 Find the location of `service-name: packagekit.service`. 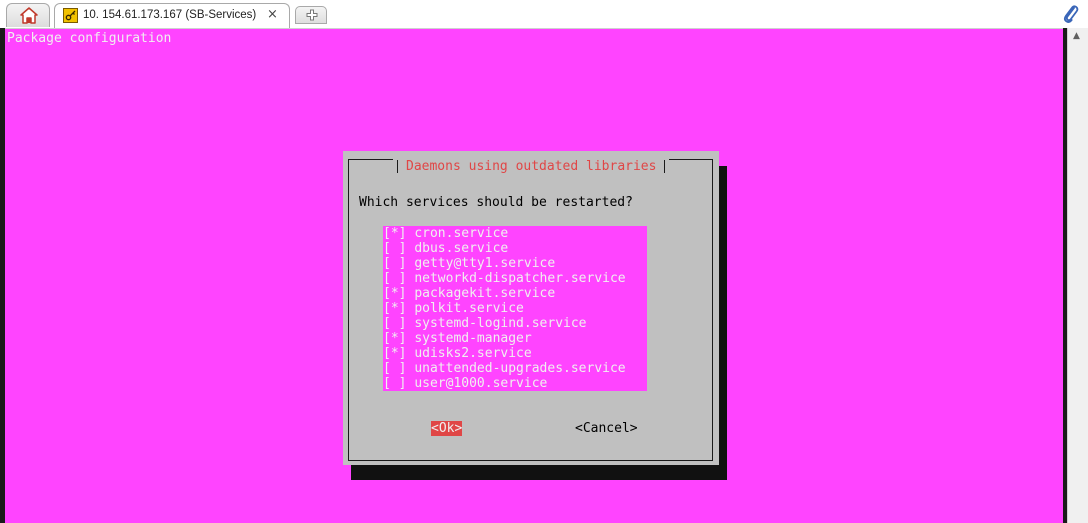

service-name: packagekit.service is located at coordinates (485, 293).